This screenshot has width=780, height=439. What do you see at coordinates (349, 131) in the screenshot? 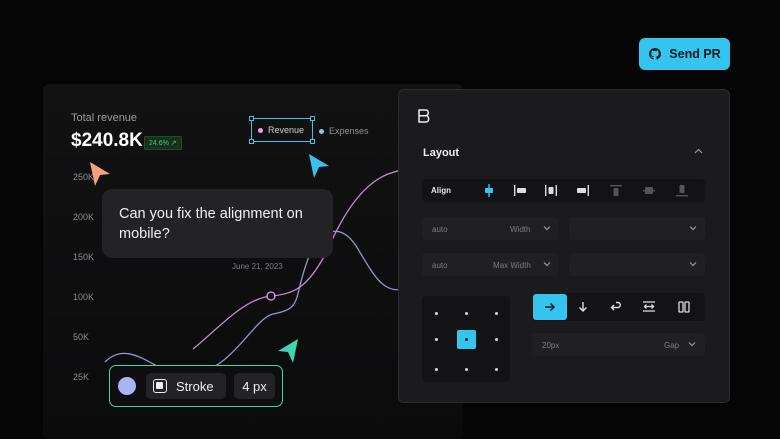
I see `legend-expenses-label: Expenses` at bounding box center [349, 131].